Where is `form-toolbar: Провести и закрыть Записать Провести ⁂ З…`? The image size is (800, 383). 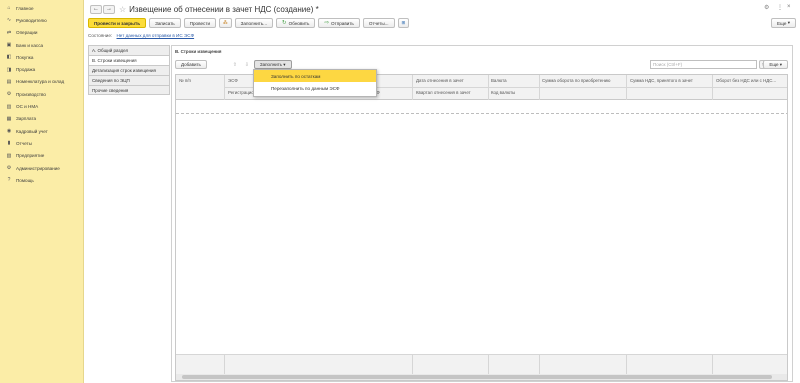
form-toolbar: Провести и закрыть Записать Провести ⁂ З… is located at coordinates (442, 23).